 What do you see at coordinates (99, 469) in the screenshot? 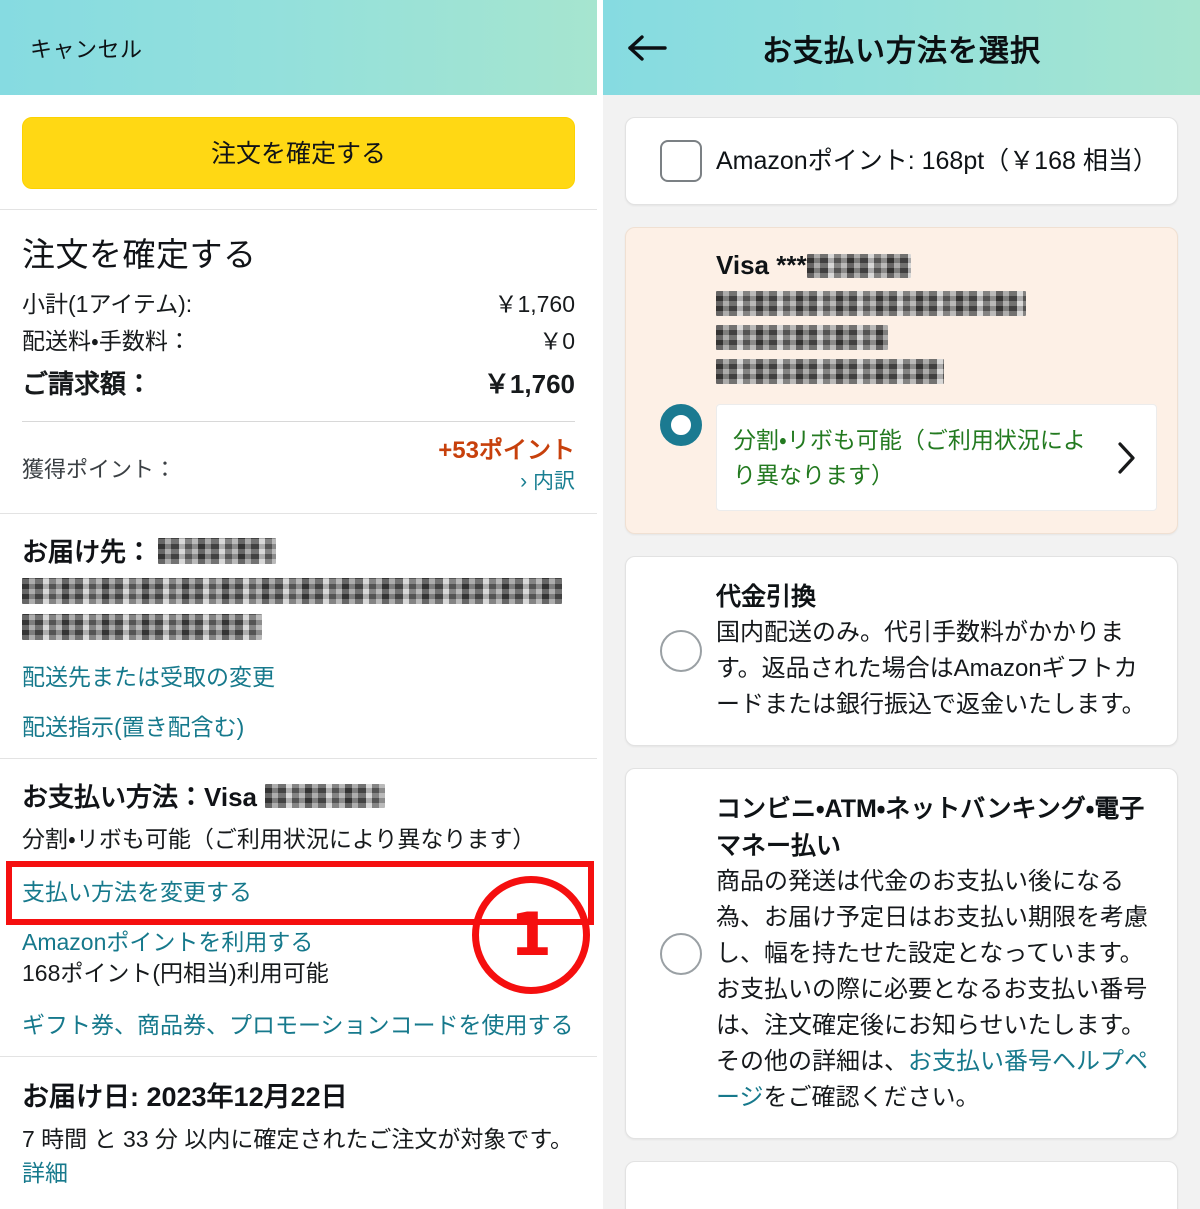
I see `earned-points-label: 獲得ポイント：` at bounding box center [99, 469].